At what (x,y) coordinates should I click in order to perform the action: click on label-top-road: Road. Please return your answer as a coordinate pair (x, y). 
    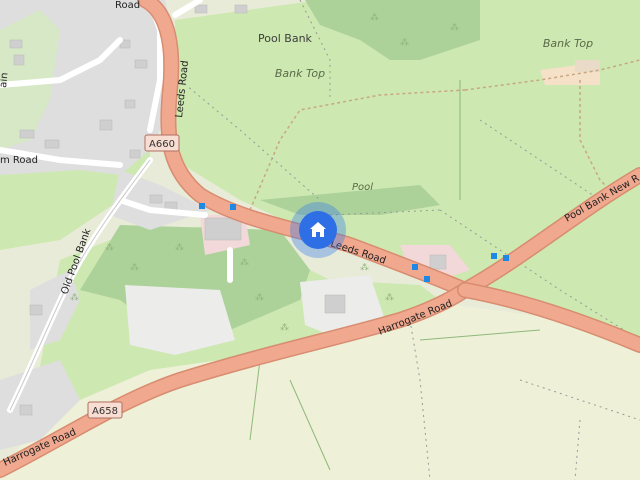
    Looking at the image, I should click on (127, 5).